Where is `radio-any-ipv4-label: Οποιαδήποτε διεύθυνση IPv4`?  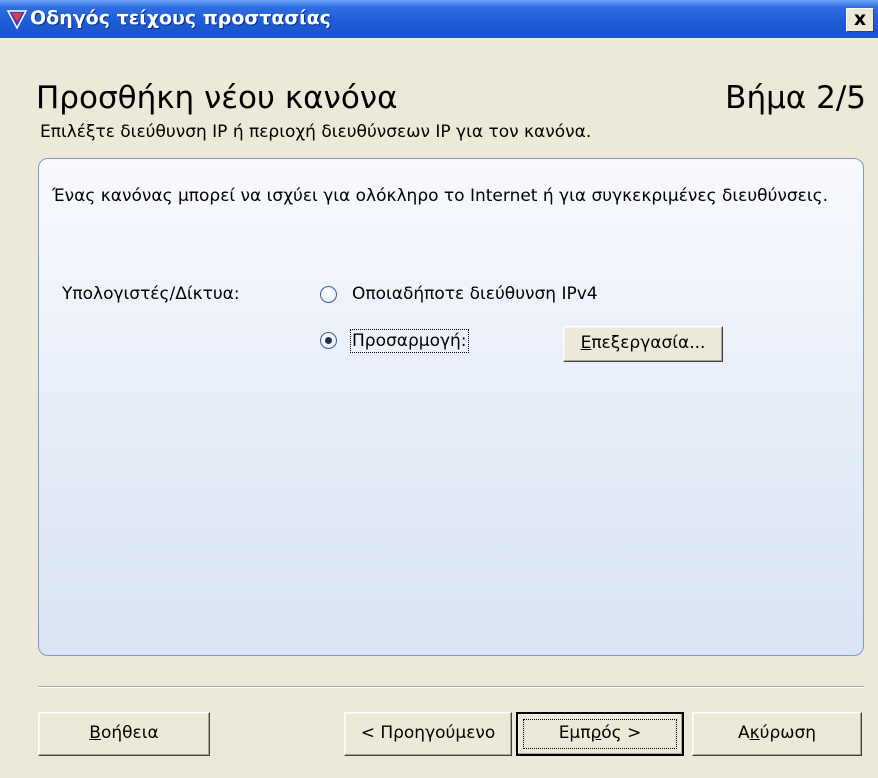 radio-any-ipv4-label: Οποιαδήποτε διεύθυνση IPv4 is located at coordinates (475, 294).